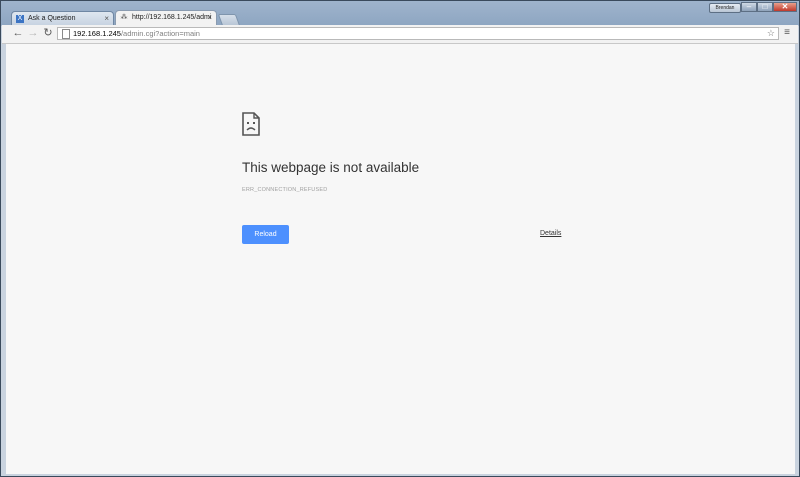 The height and width of the screenshot is (477, 800). I want to click on url-host: 192.168.1.245, so click(97, 33).